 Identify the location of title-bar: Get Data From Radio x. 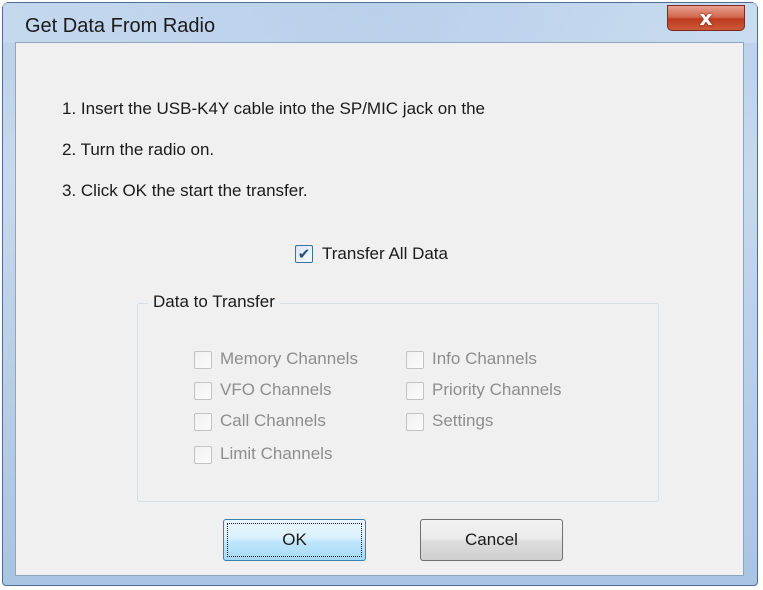
(380, 23).